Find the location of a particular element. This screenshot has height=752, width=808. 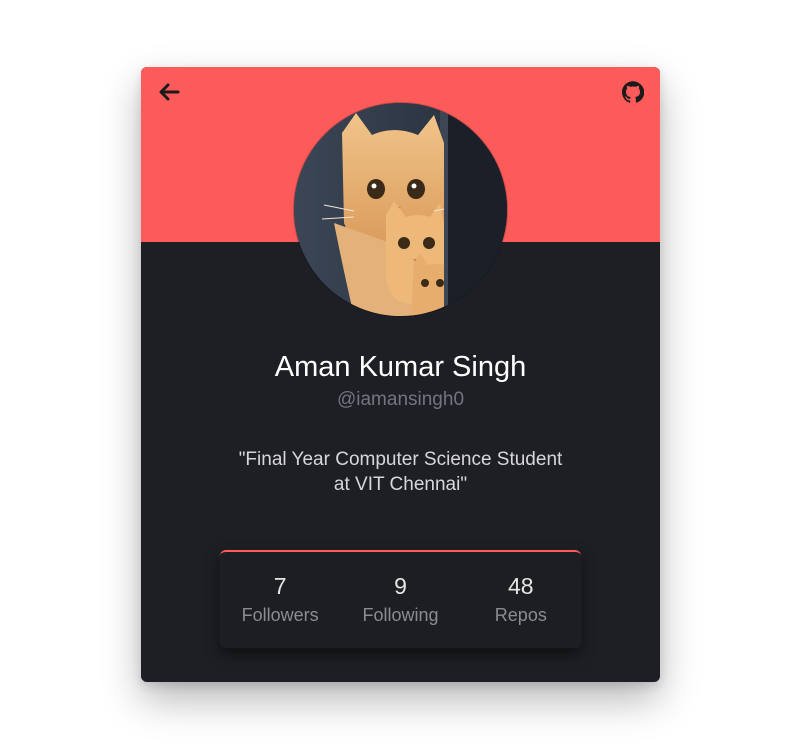

stat-value: 9 is located at coordinates (400, 586).